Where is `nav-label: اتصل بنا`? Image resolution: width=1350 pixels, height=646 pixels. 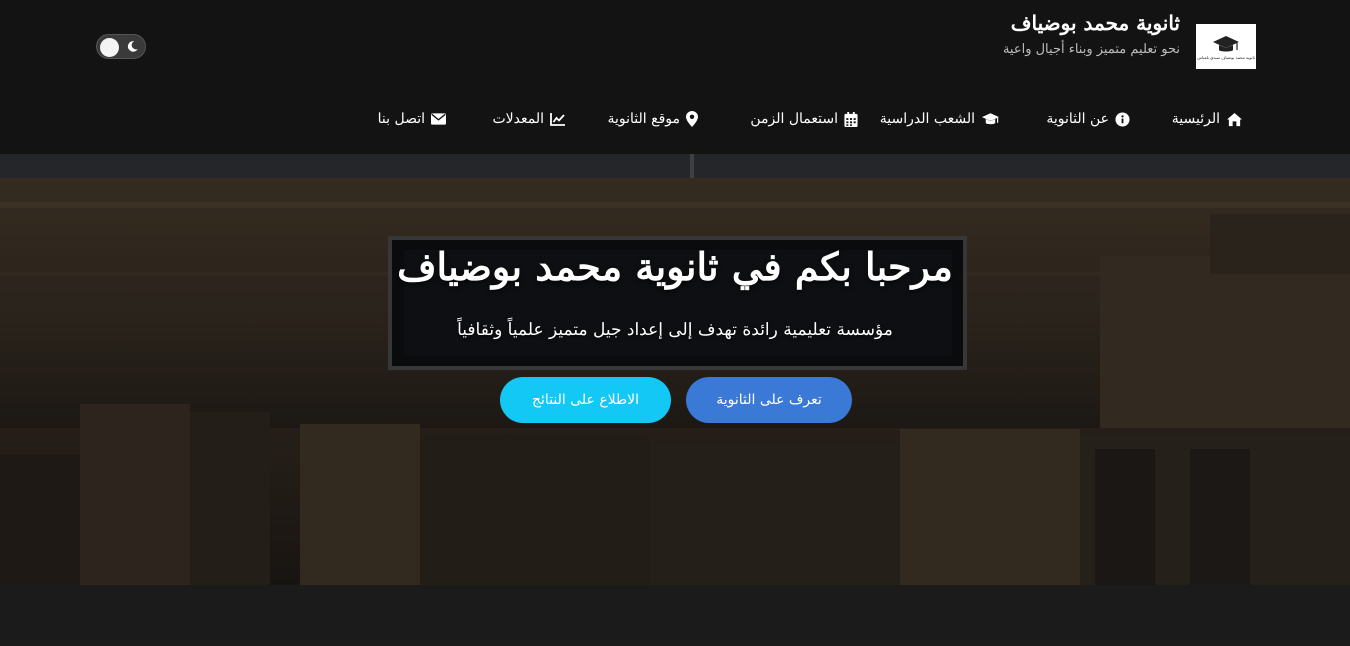 nav-label: اتصل بنا is located at coordinates (401, 119).